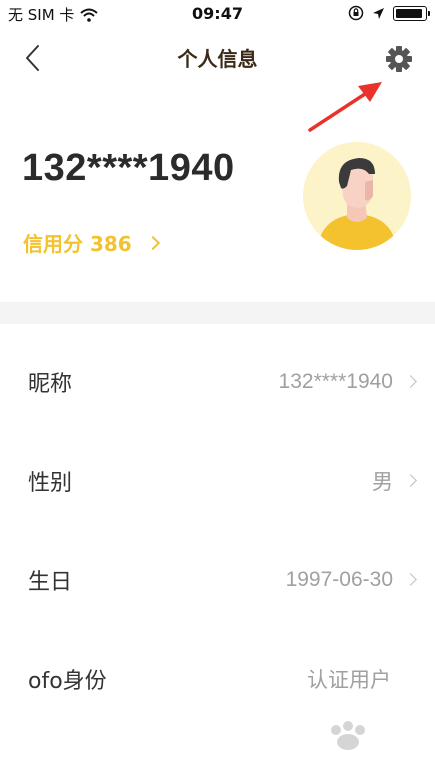 Image resolution: width=435 pixels, height=768 pixels. Describe the element at coordinates (335, 381) in the screenshot. I see `row-value: 132****1940` at that location.